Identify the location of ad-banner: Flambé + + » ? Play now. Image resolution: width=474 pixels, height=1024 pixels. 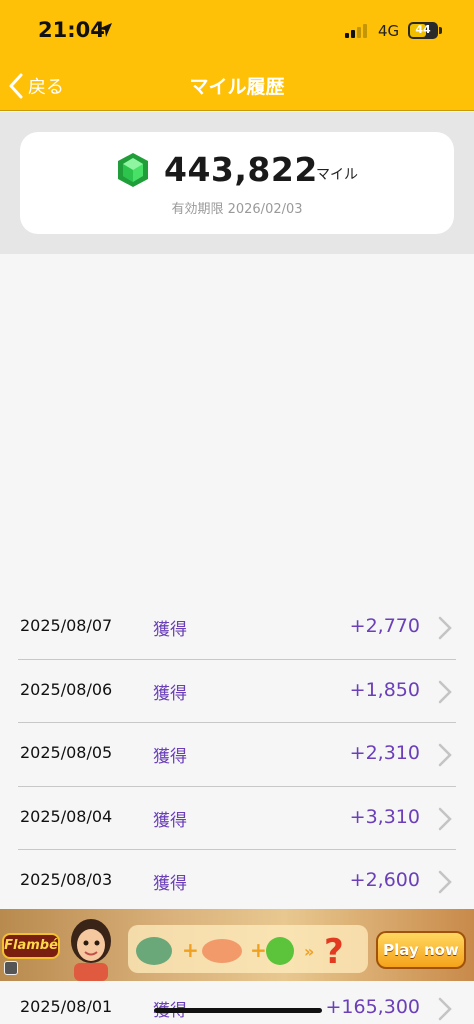
(237, 945).